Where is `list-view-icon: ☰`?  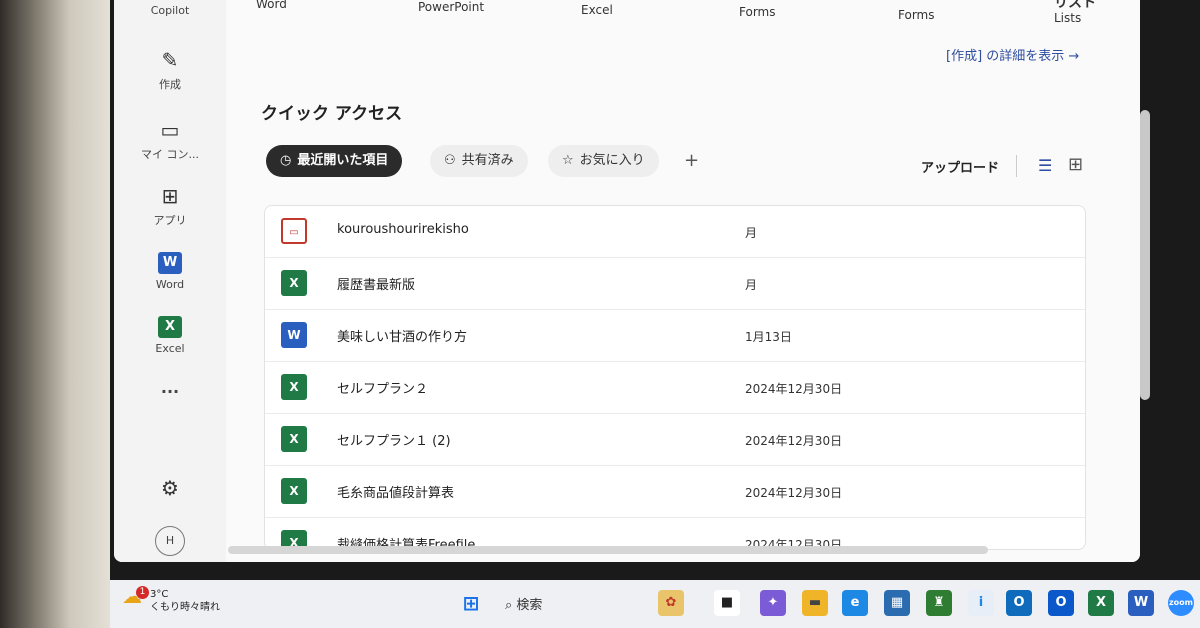
list-view-icon: ☰ is located at coordinates (1045, 165).